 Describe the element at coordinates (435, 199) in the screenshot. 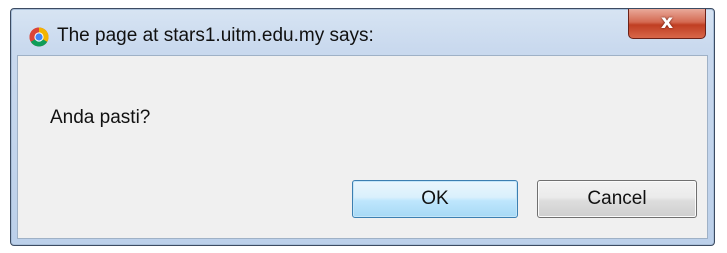

I see `ok-button: OK` at that location.